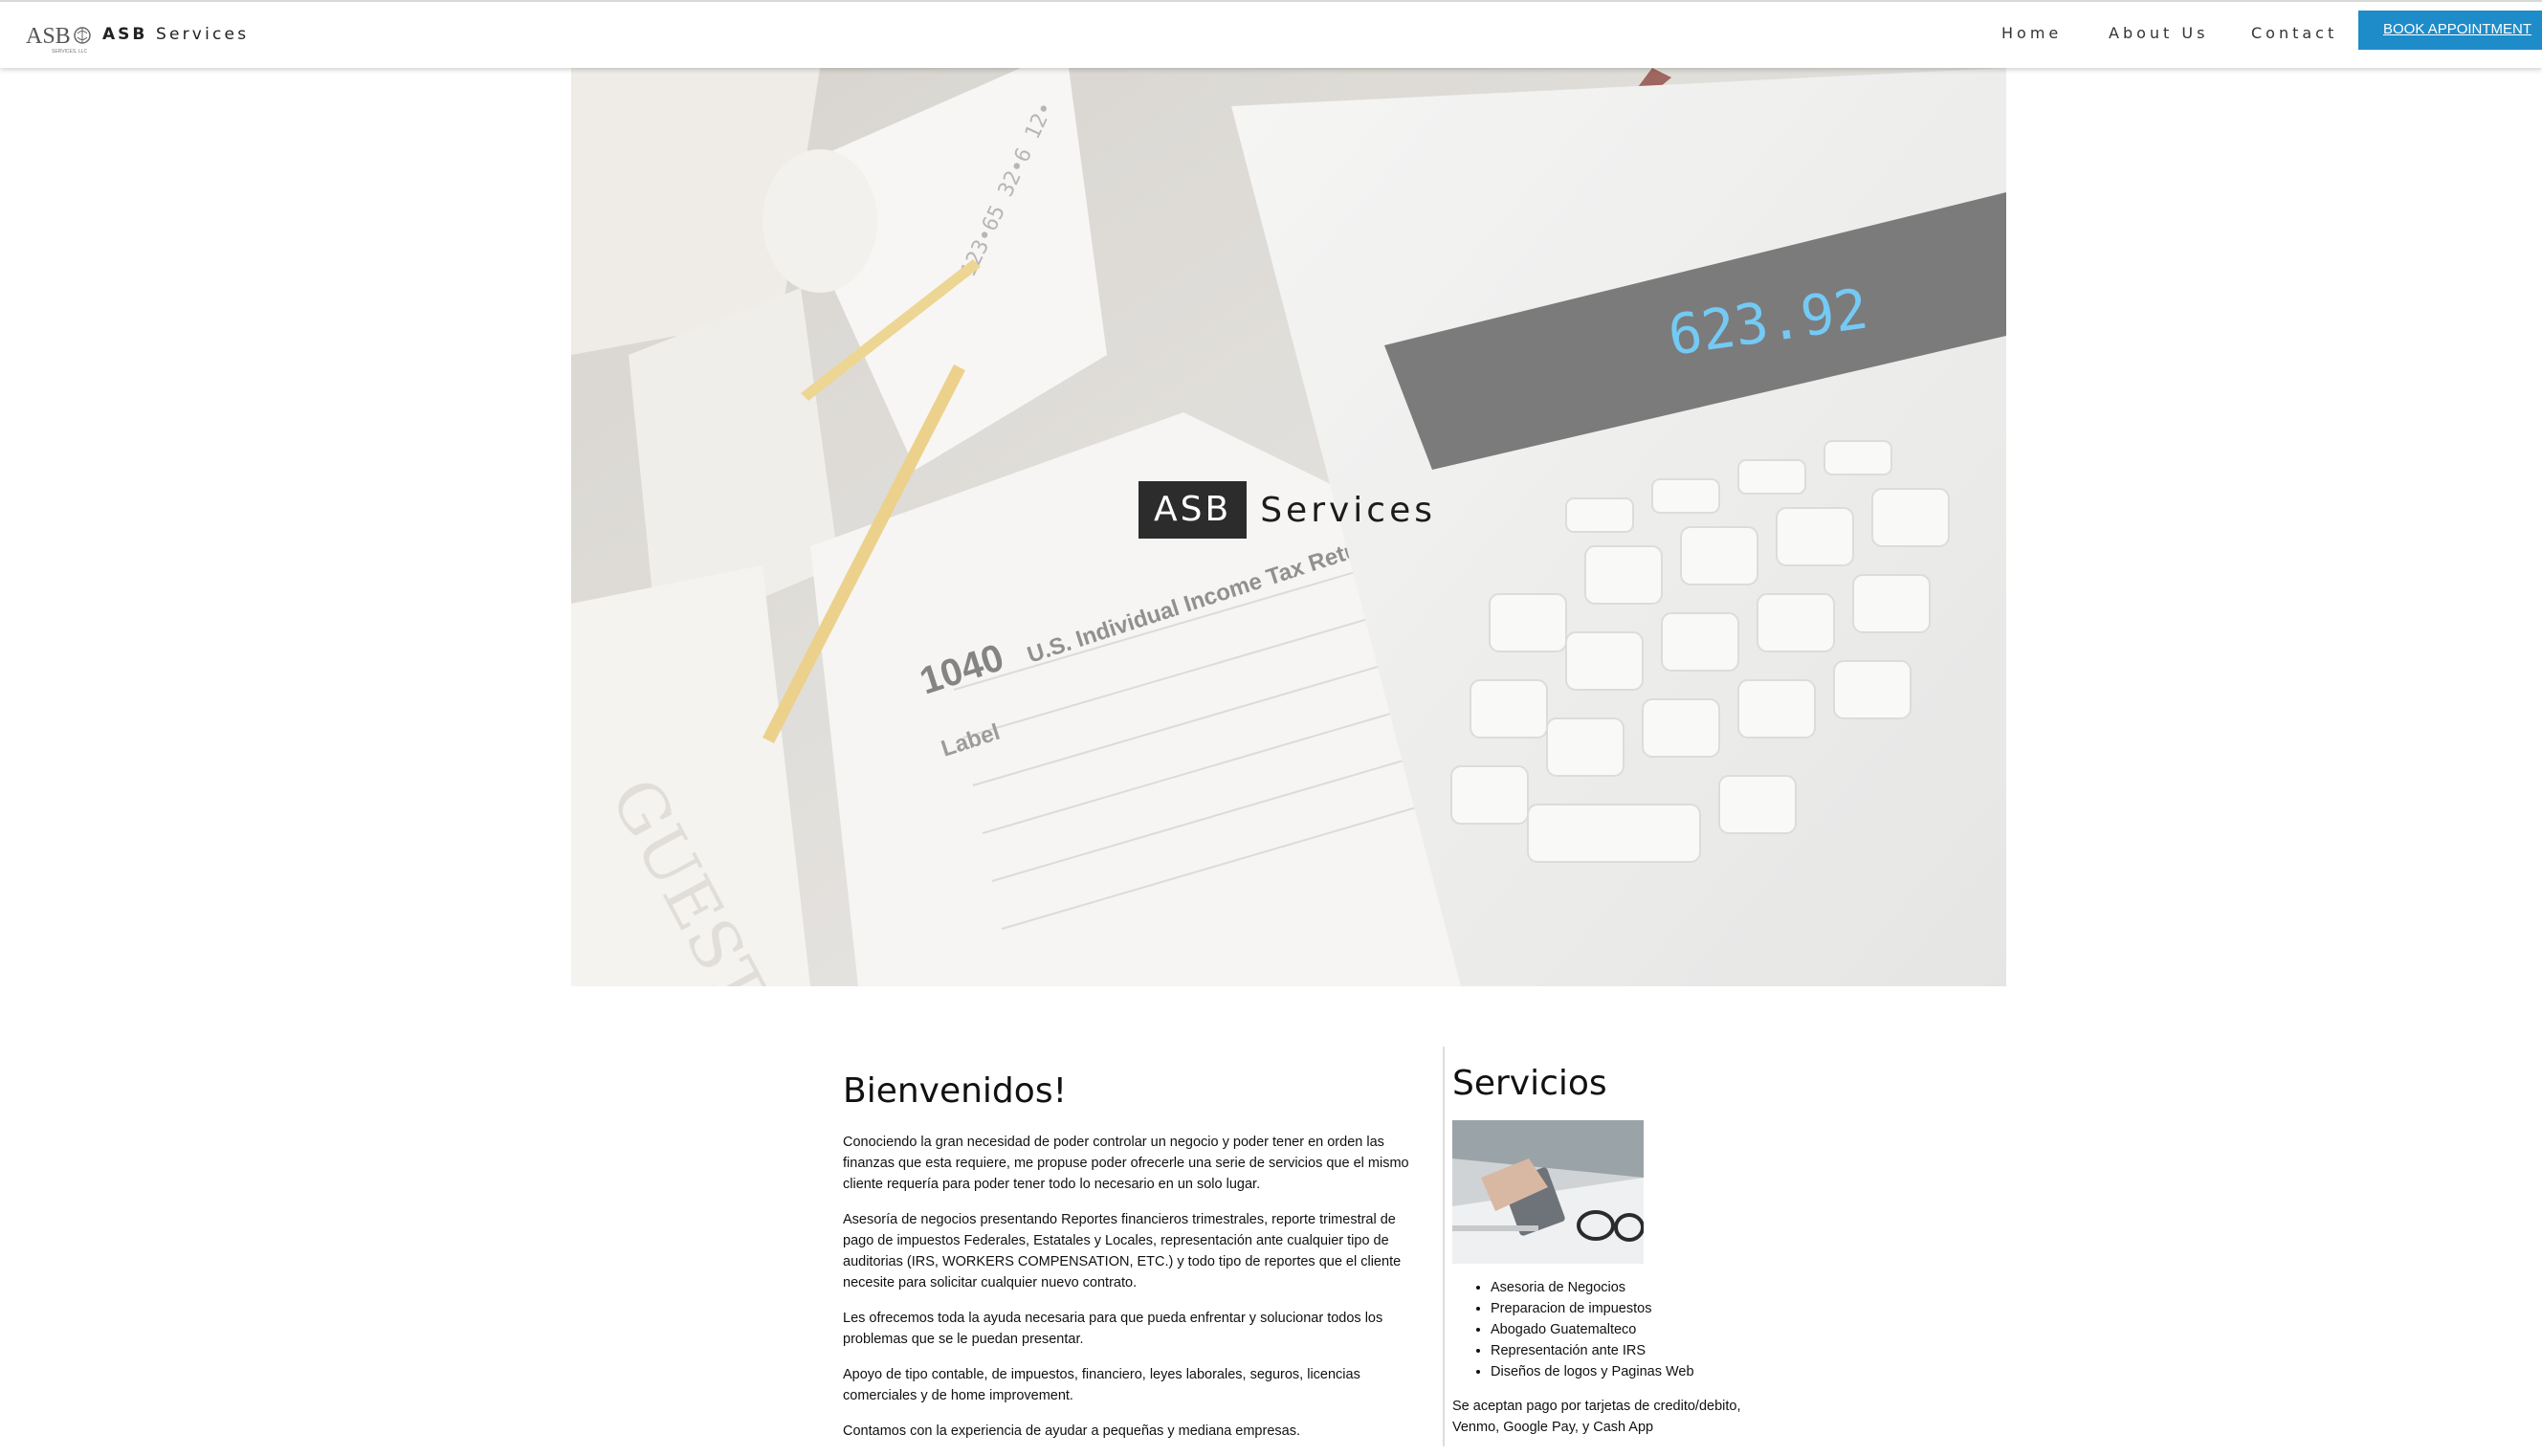 This screenshot has width=2542, height=1456. I want to click on hero-title-boxed: ASB, so click(1193, 510).